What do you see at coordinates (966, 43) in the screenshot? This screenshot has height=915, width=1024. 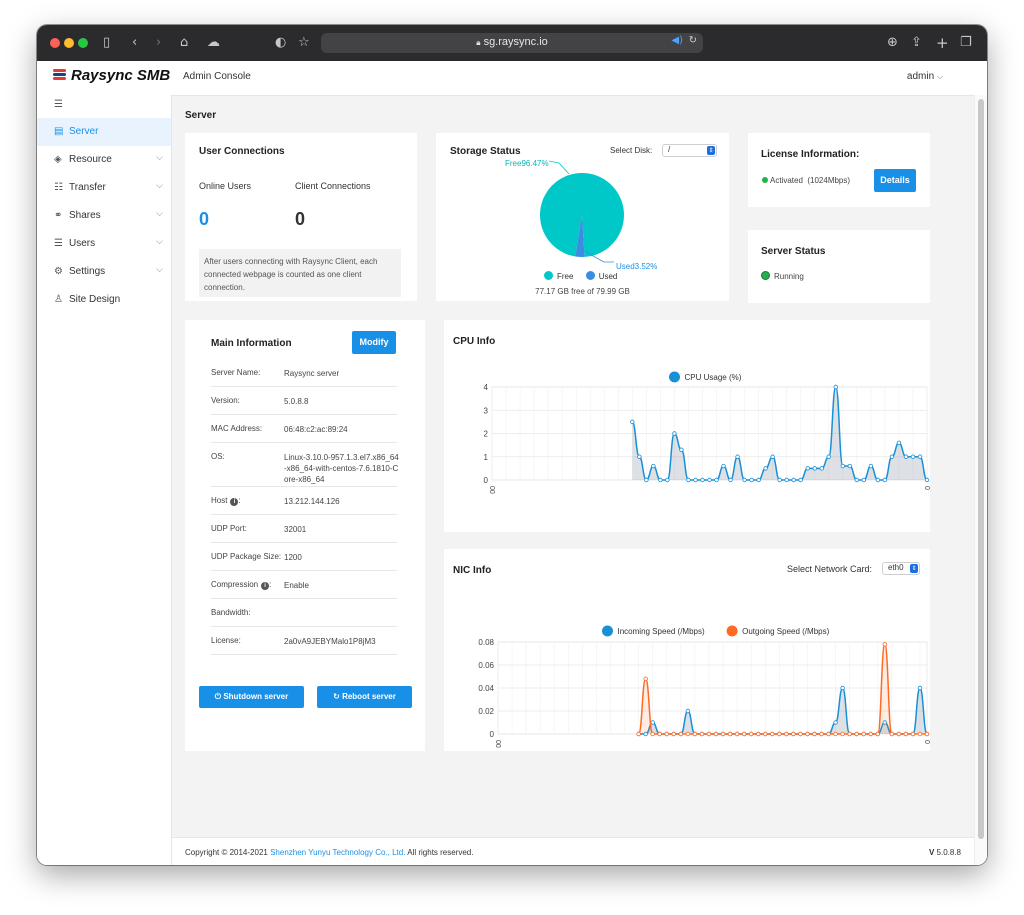 I see `tabs-icon: ❐` at bounding box center [966, 43].